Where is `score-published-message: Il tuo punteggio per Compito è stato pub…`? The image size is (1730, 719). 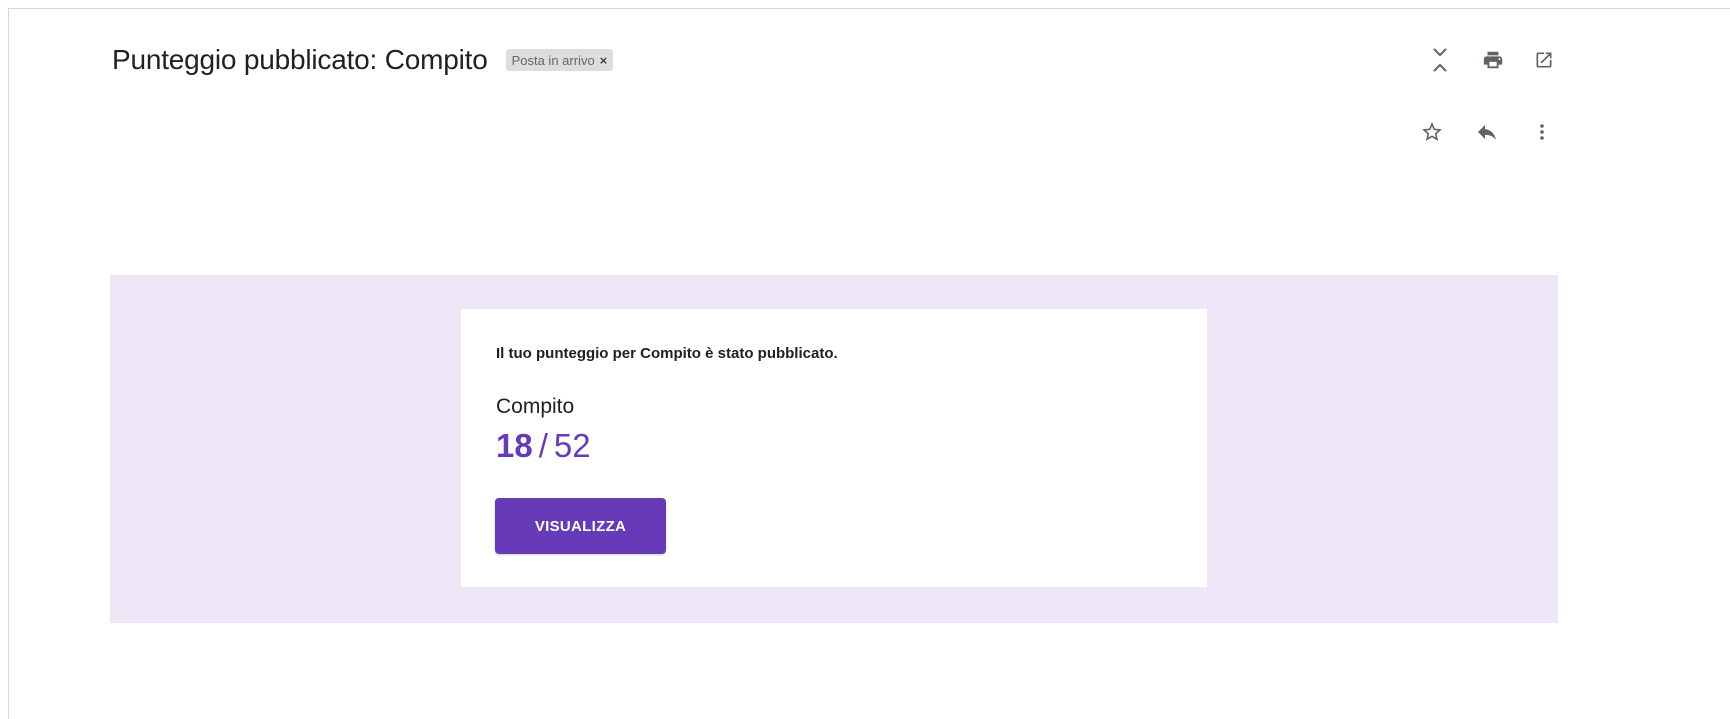
score-published-message: Il tuo punteggio per Compito è stato pub… is located at coordinates (667, 353).